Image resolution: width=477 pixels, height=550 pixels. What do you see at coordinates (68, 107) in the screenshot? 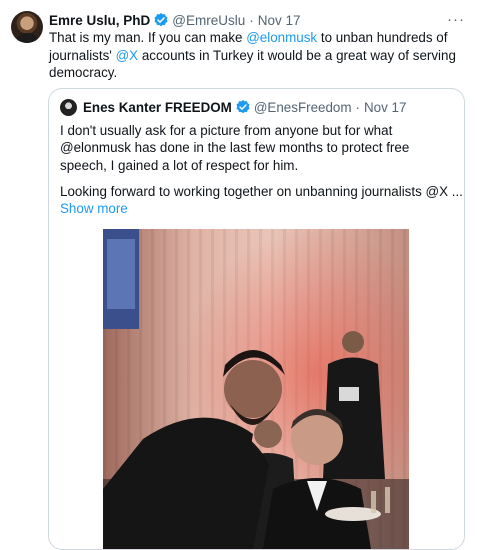
I see `quote-author-avatar` at bounding box center [68, 107].